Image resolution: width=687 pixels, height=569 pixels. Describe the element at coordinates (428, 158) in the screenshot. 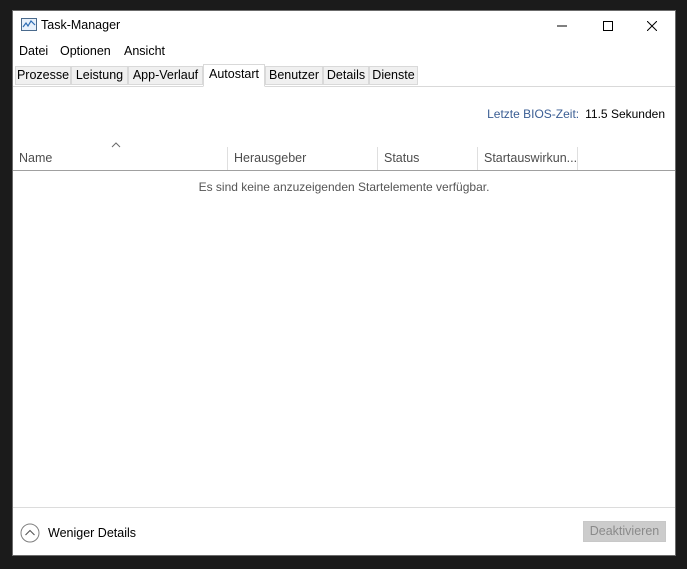

I see `column-header-status: Status` at that location.